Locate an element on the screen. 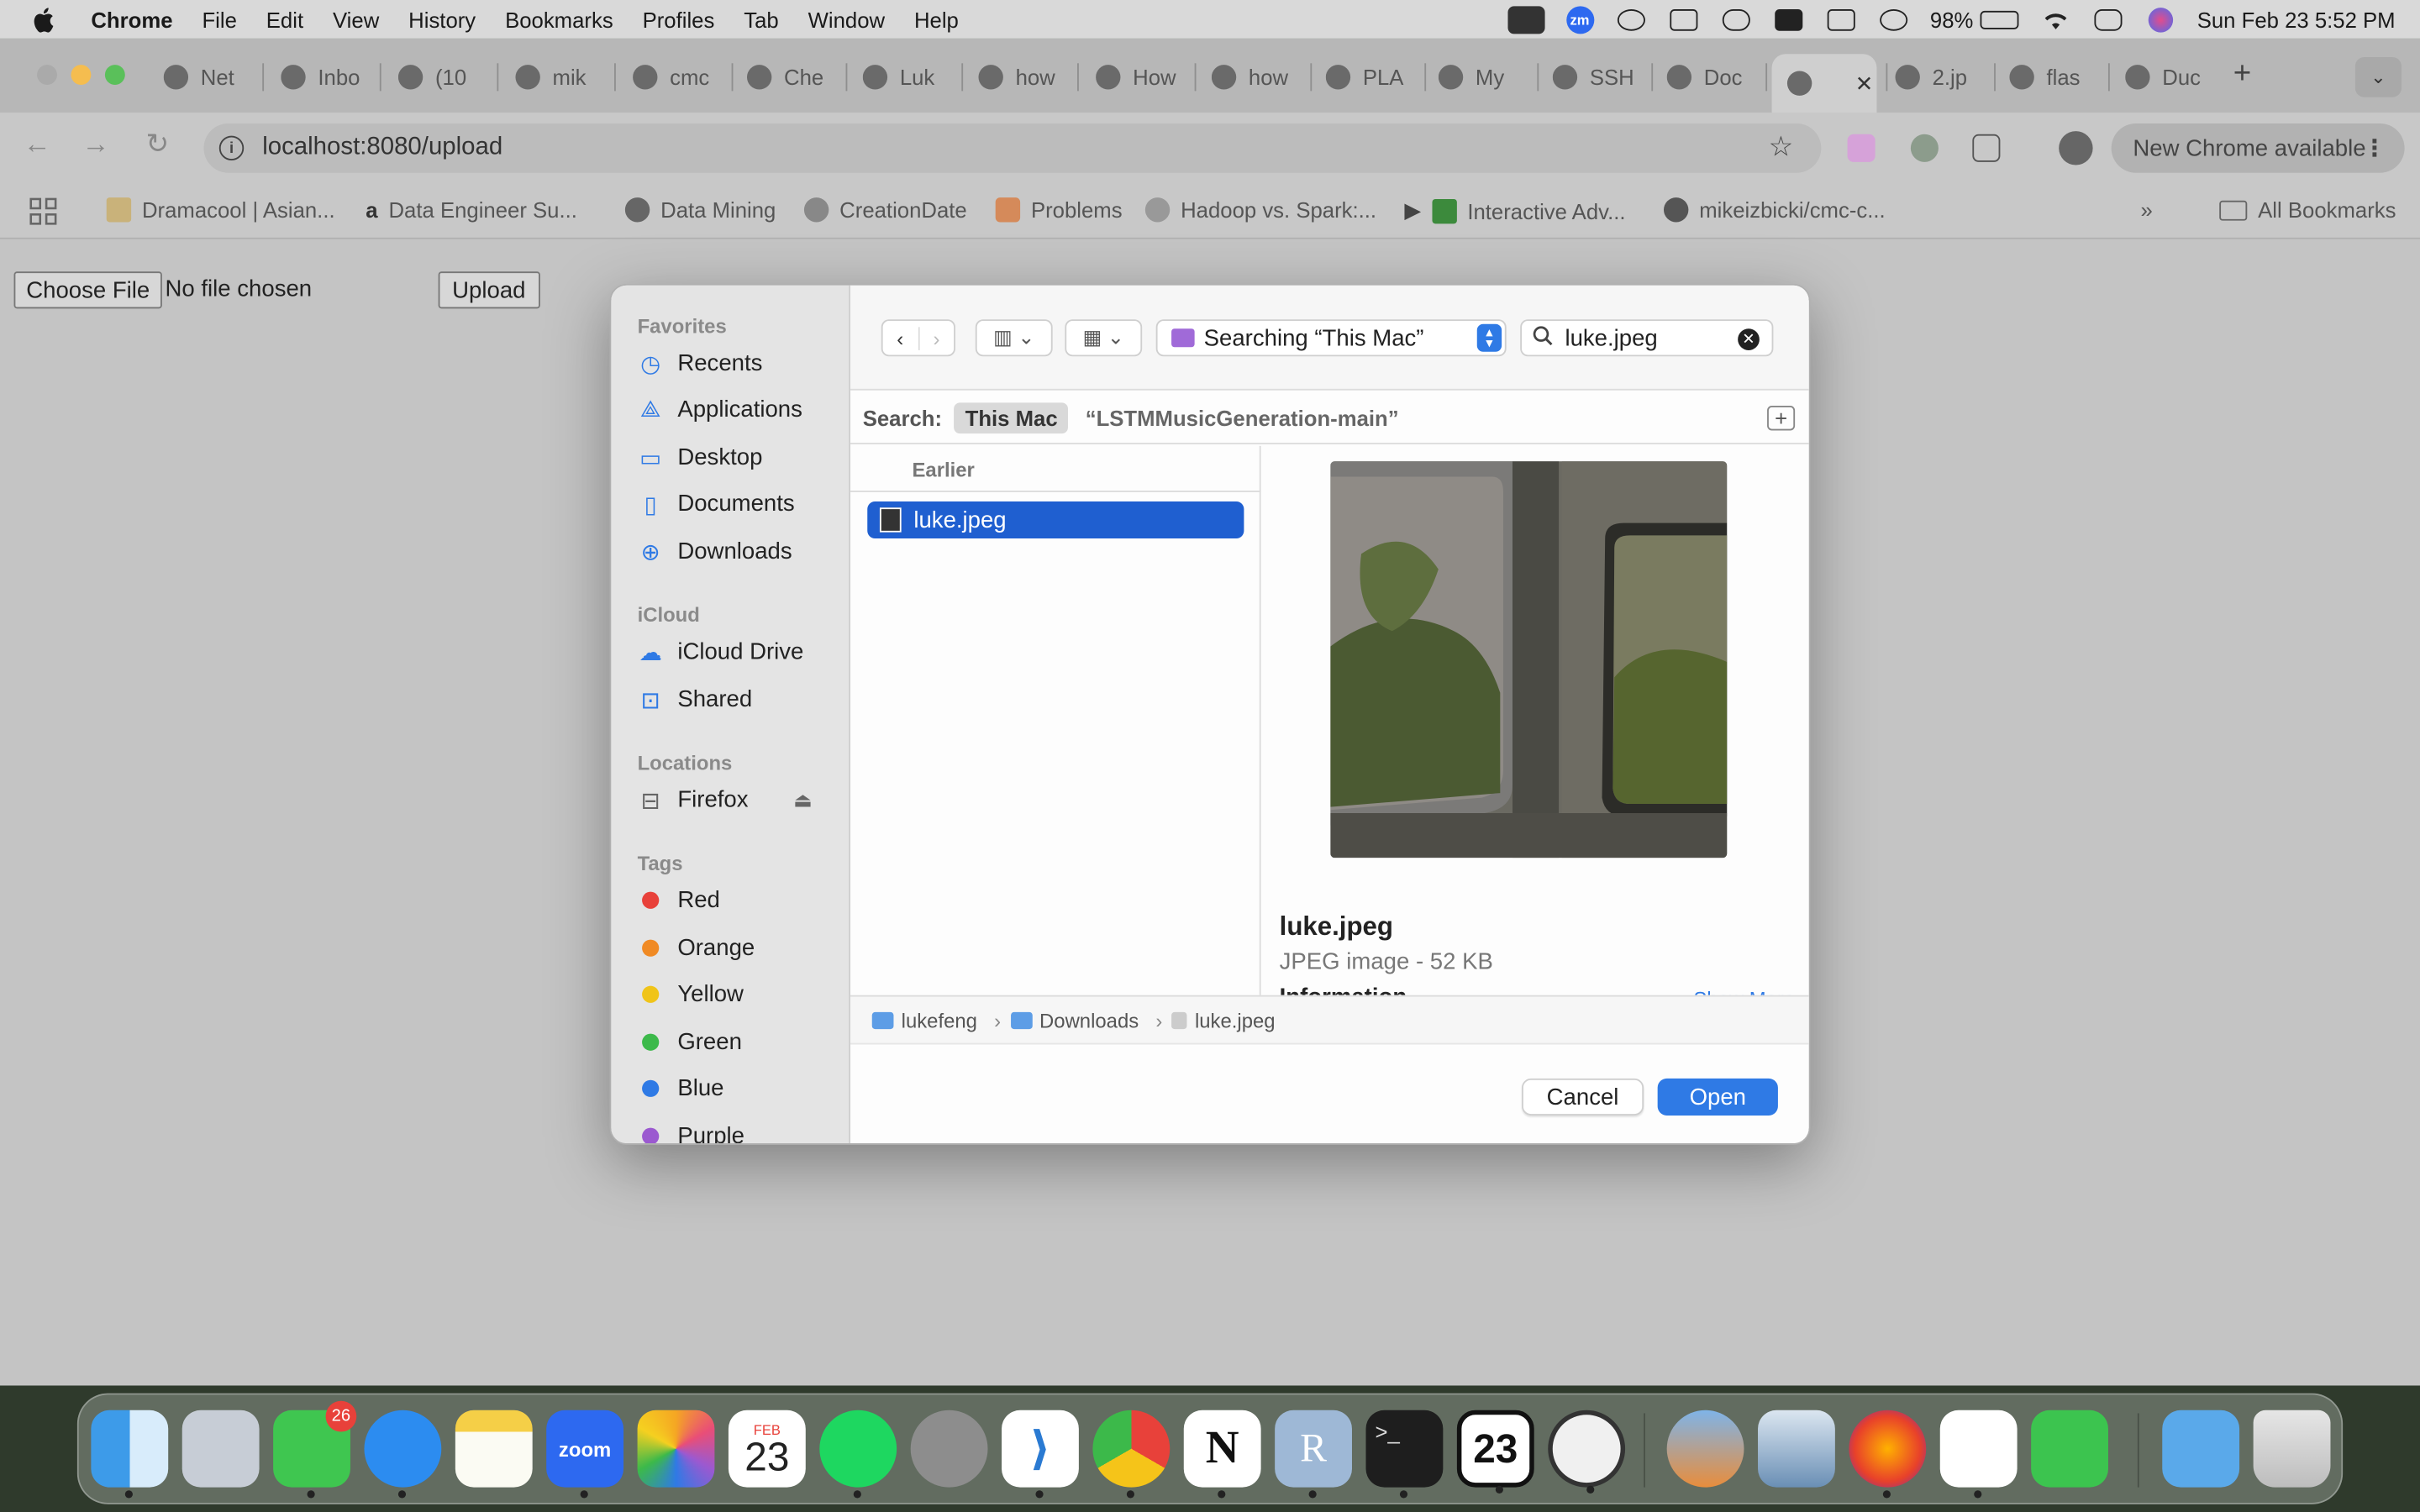 This screenshot has width=2420, height=1512. scope-this-mac: This Mac is located at coordinates (1012, 417).